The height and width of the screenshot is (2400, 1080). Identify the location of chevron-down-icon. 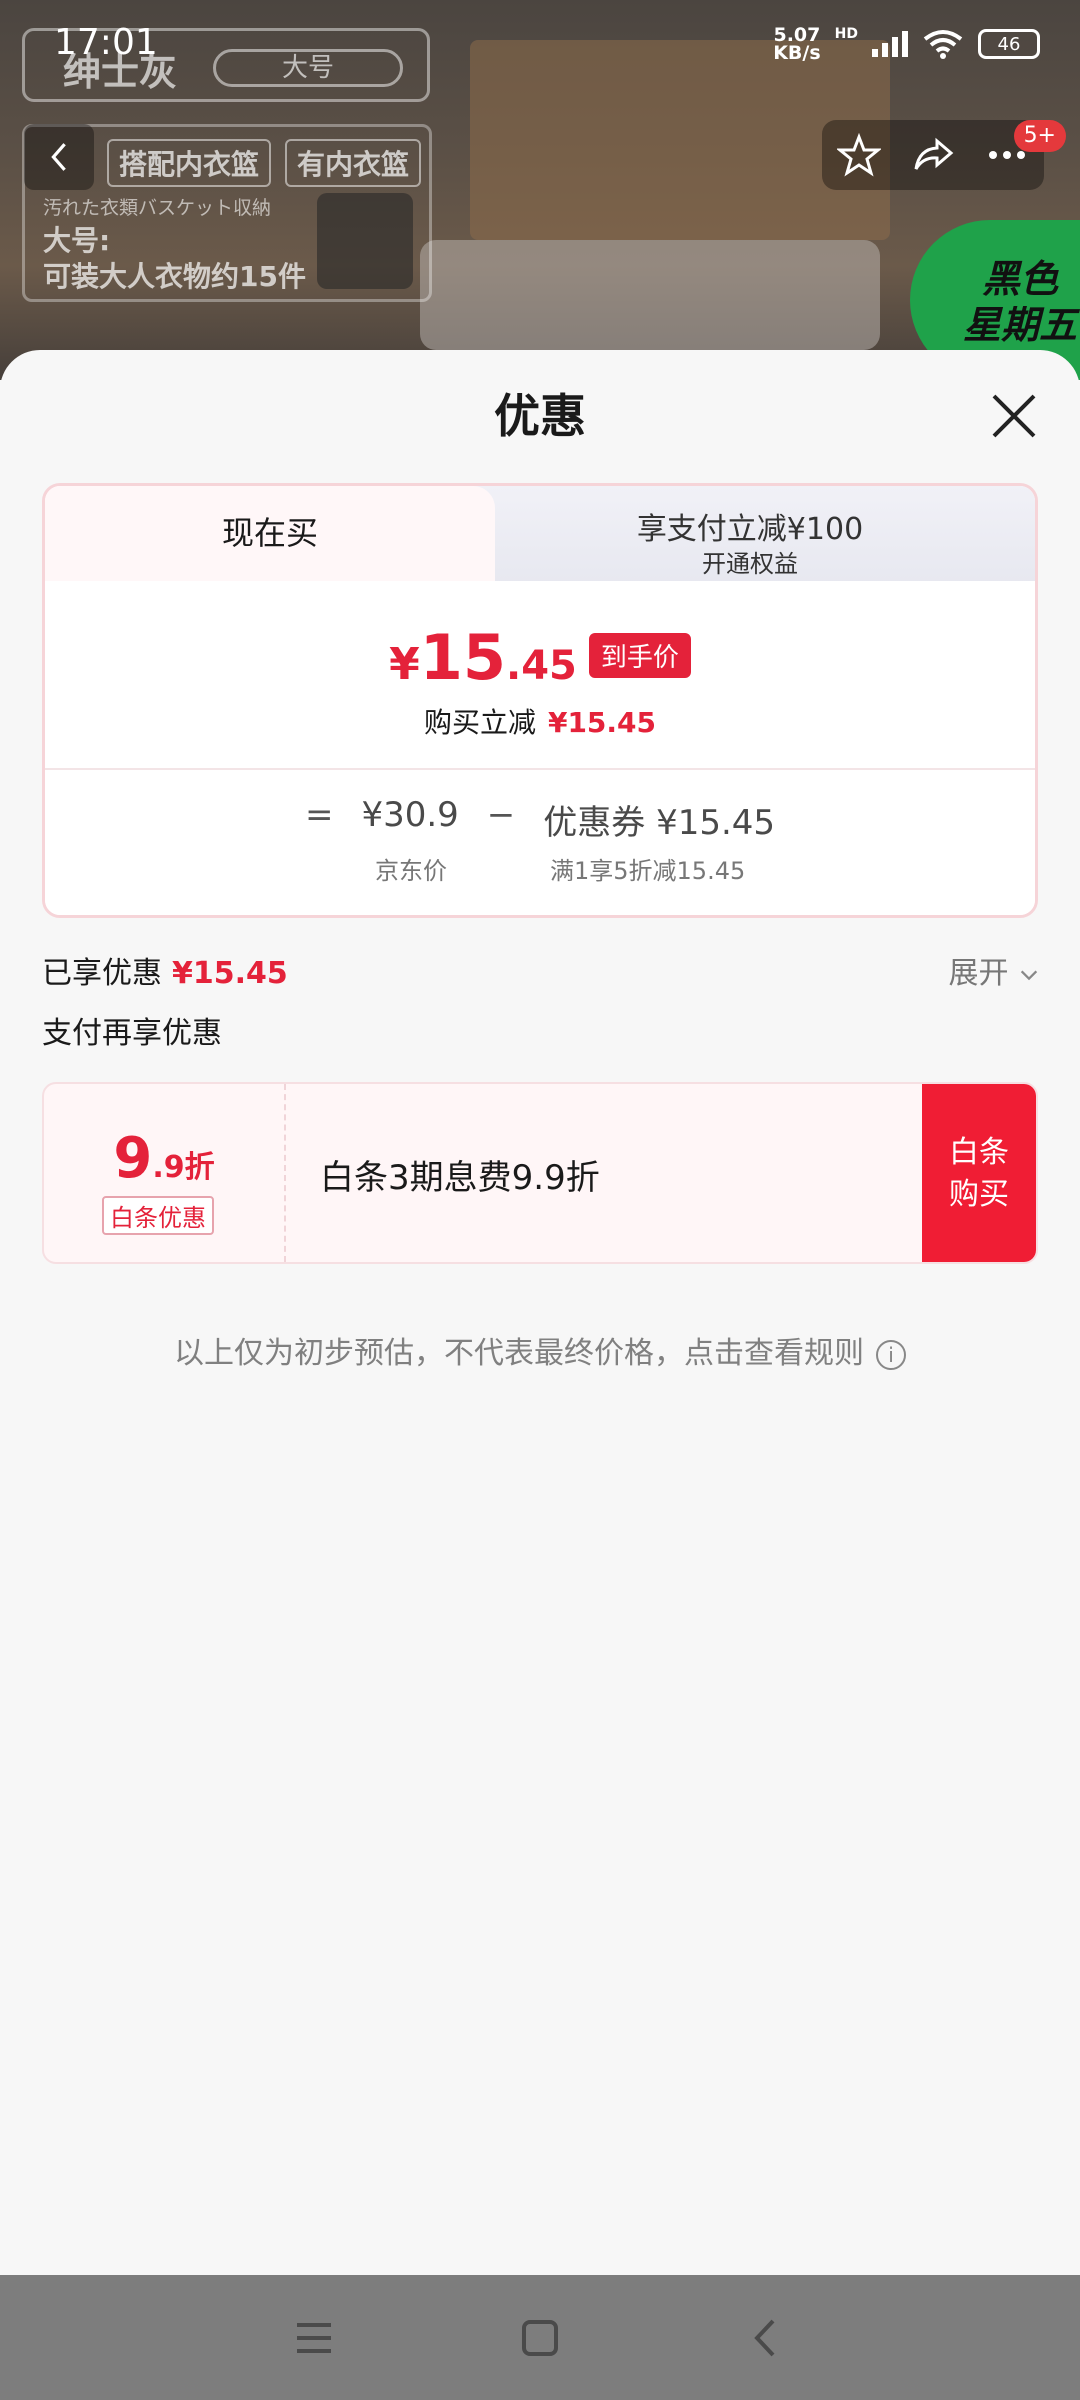
(1029, 975).